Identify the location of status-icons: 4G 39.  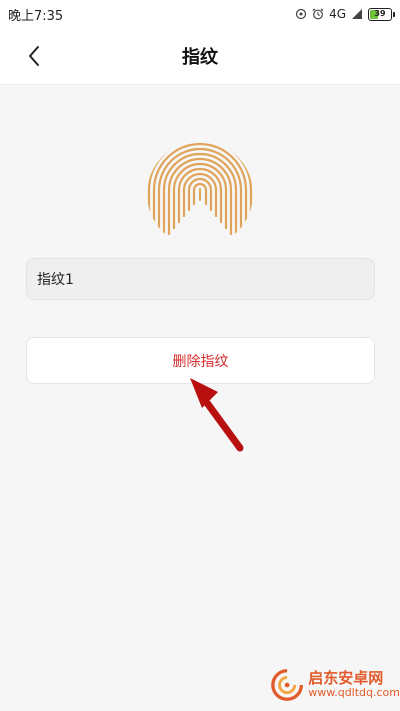
(345, 14).